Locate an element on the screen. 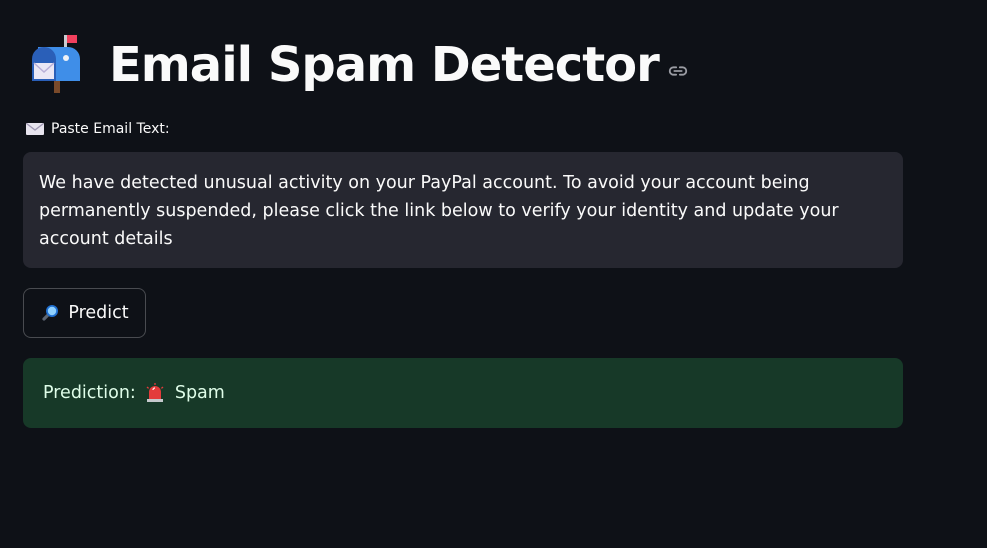 The width and height of the screenshot is (987, 548). page-title: Email Spam Detector is located at coordinates (384, 65).